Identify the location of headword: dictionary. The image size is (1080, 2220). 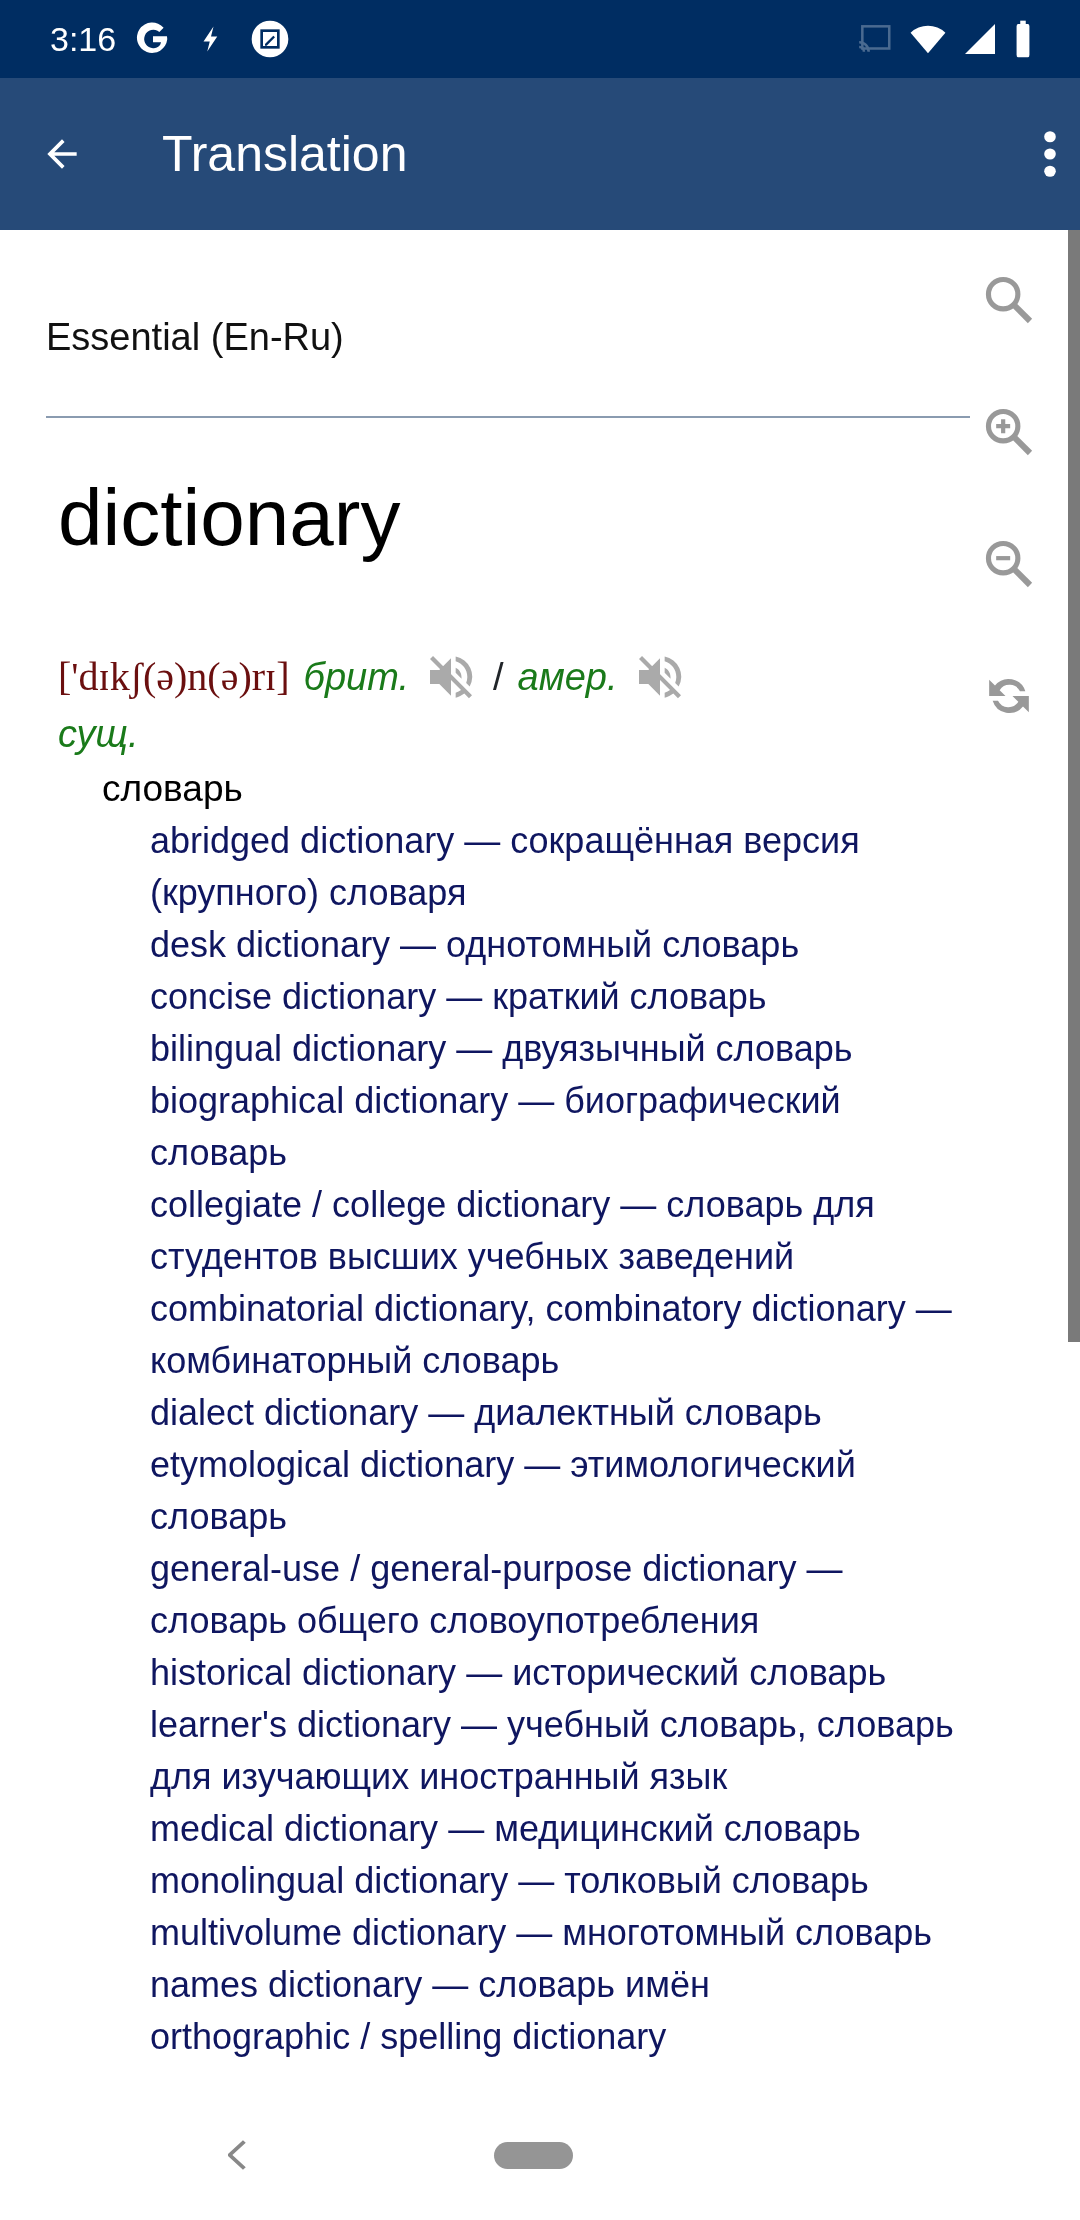
(229, 518).